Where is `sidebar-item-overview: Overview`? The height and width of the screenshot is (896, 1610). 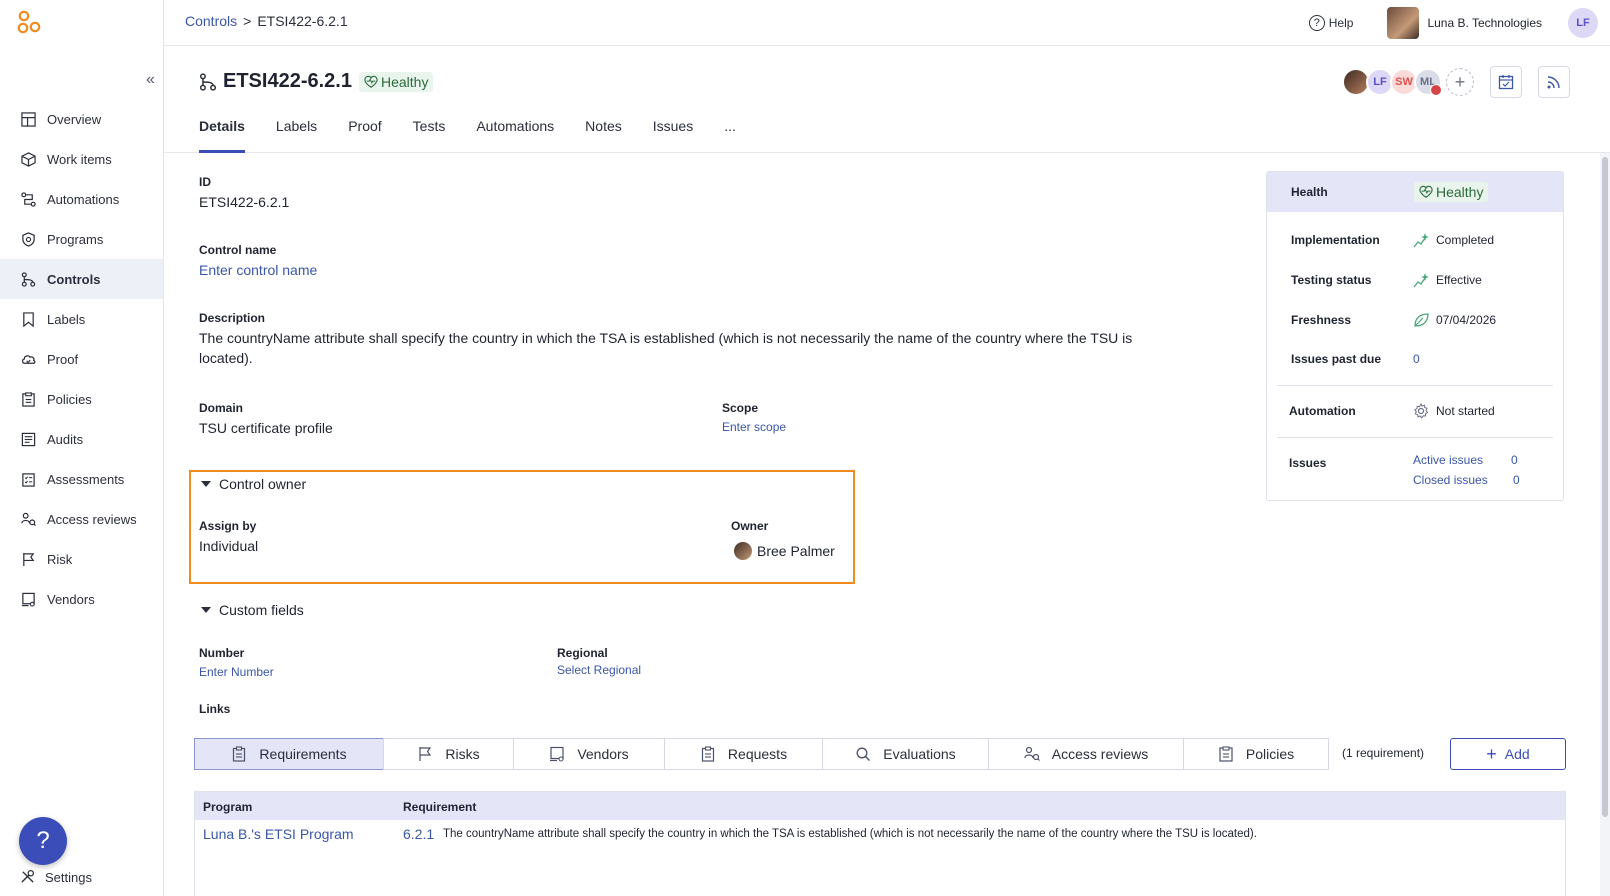
sidebar-item-overview: Overview is located at coordinates (81, 119).